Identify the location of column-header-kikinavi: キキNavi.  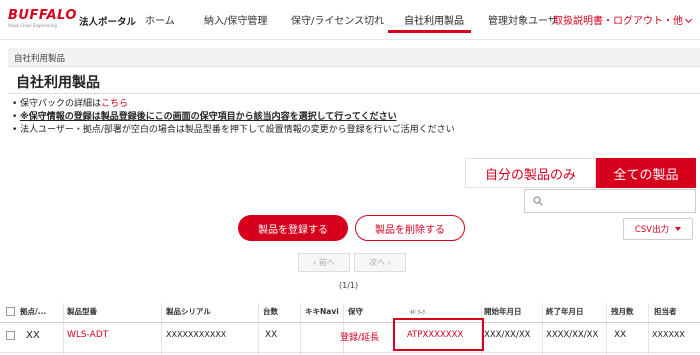
(322, 311).